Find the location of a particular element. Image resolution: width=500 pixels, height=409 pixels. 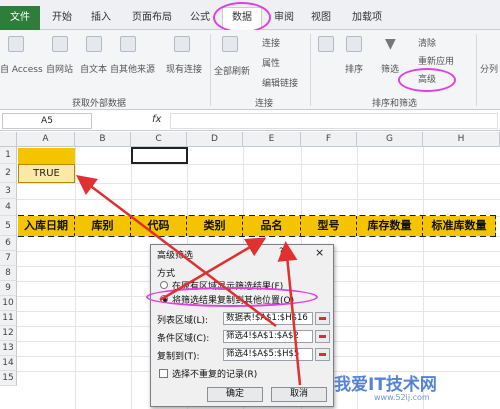

watermark-text: 我爱IT技术网 is located at coordinates (385, 385).